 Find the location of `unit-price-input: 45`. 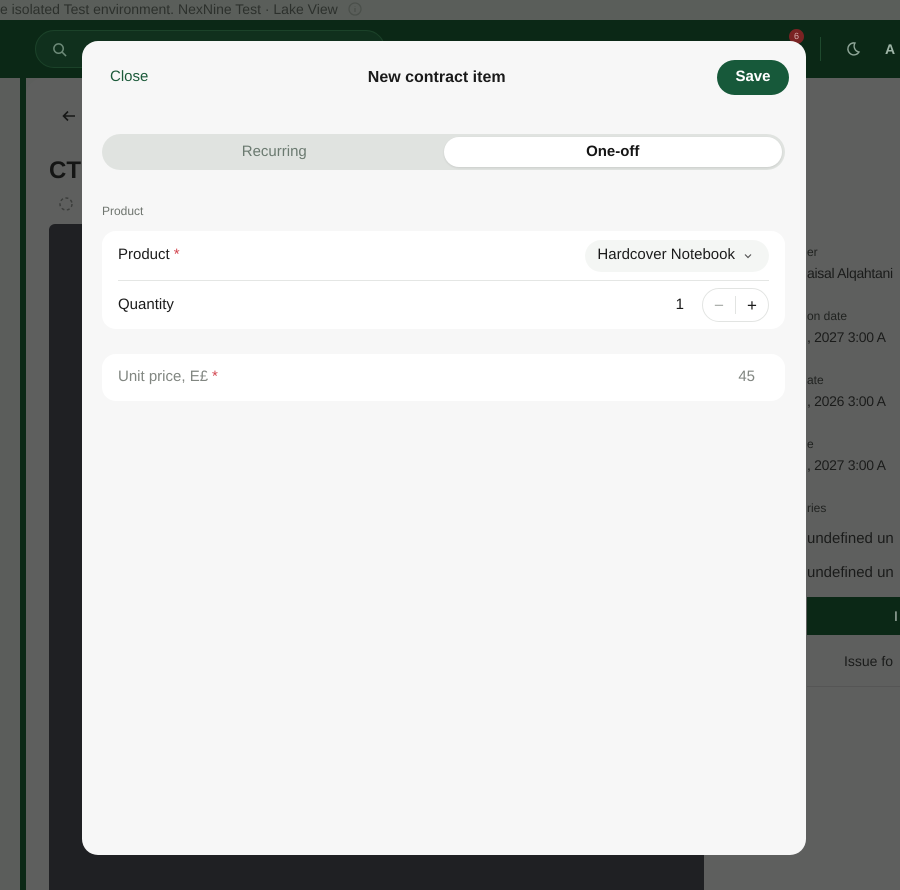

unit-price-input: 45 is located at coordinates (739, 377).